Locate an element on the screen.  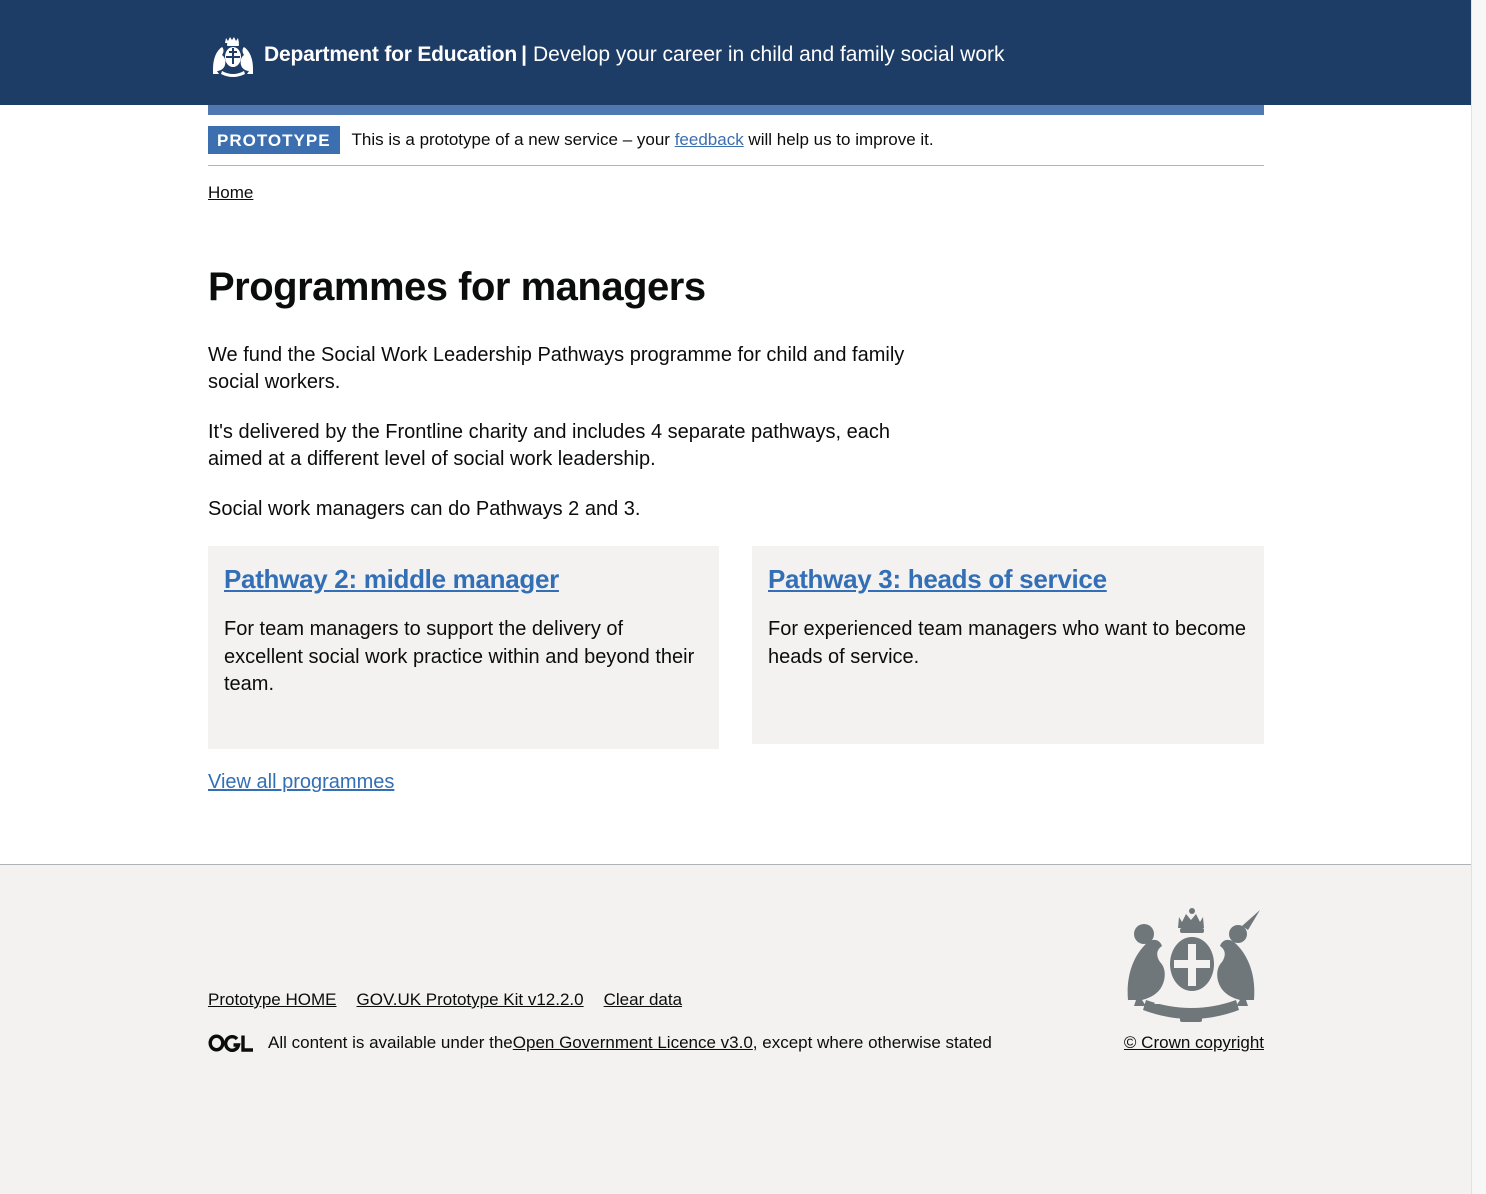
royal-coat-of-arms-icon is located at coordinates (1193, 965).